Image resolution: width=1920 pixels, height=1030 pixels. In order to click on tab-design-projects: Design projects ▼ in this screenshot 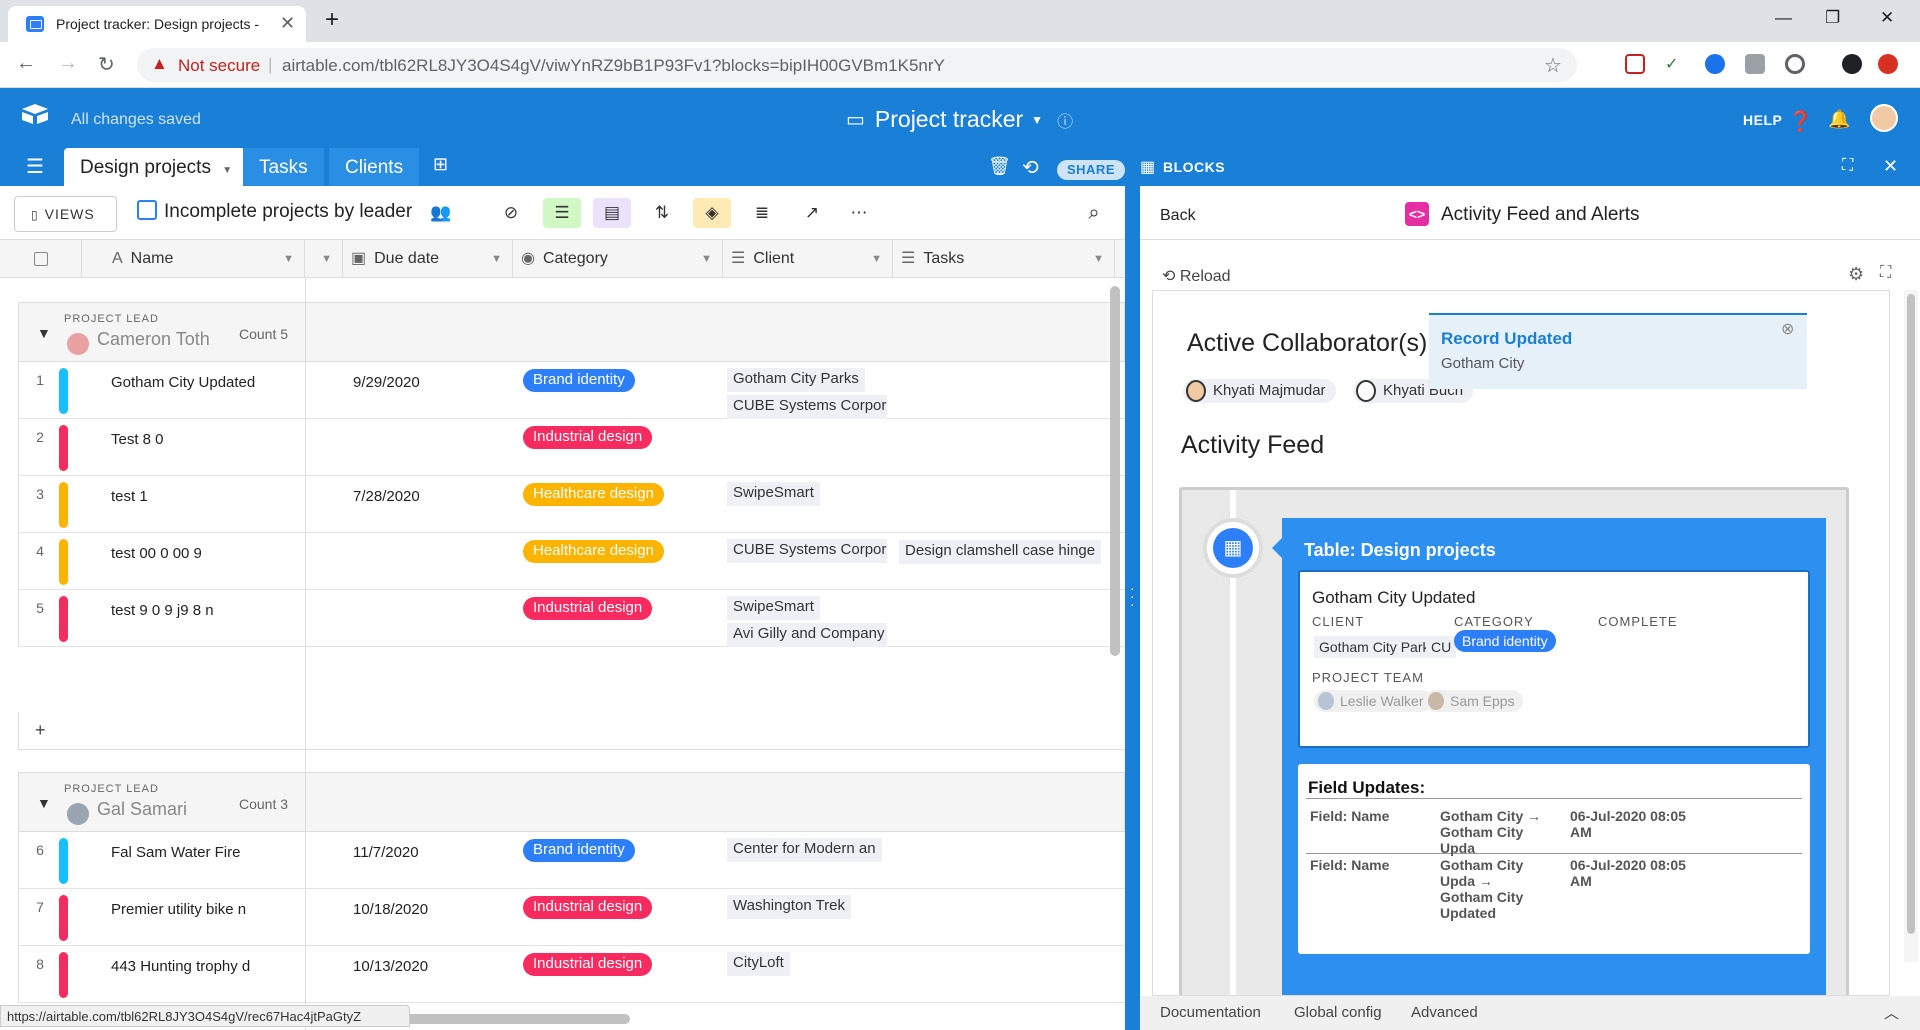, I will do `click(156, 167)`.